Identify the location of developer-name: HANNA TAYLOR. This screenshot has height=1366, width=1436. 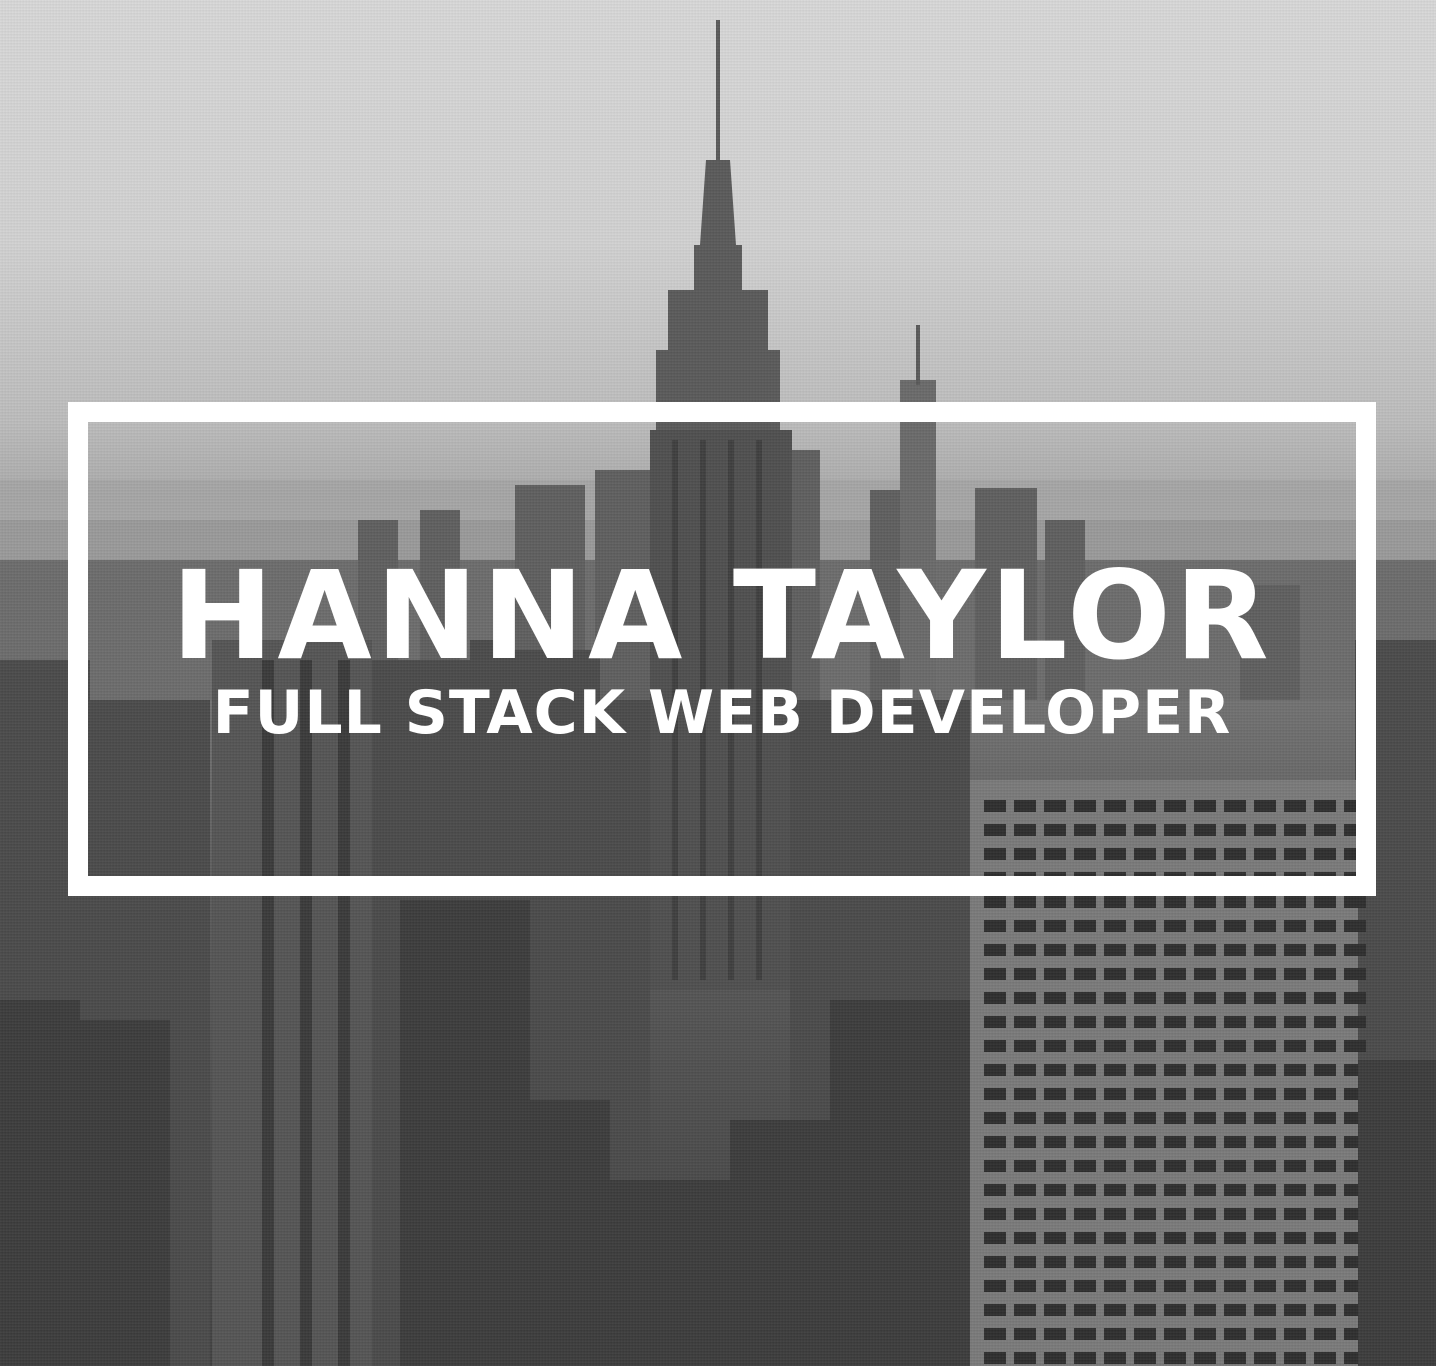
(722, 616).